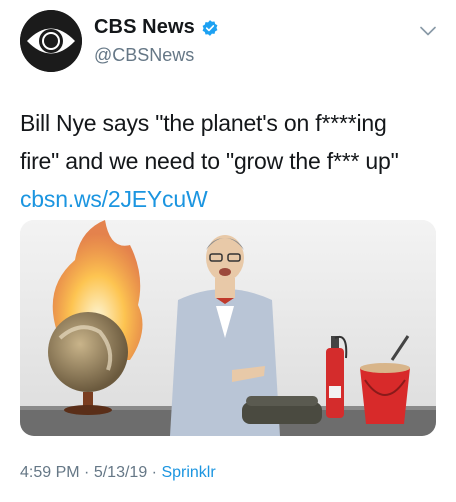 The width and height of the screenshot is (456, 502). Describe the element at coordinates (144, 27) in the screenshot. I see `display-name: CBS News` at that location.